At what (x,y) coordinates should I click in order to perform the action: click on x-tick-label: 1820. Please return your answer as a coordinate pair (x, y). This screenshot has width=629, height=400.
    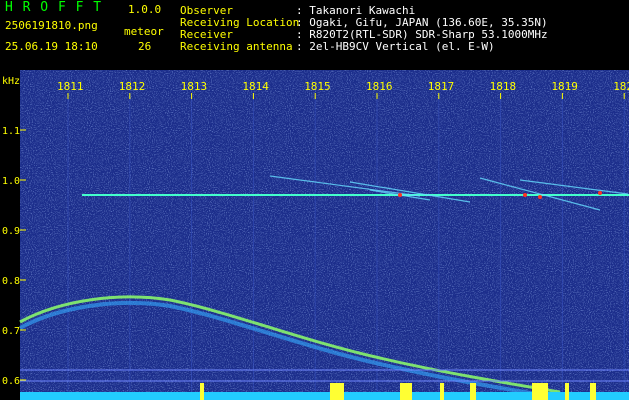
    Looking at the image, I should click on (621, 86).